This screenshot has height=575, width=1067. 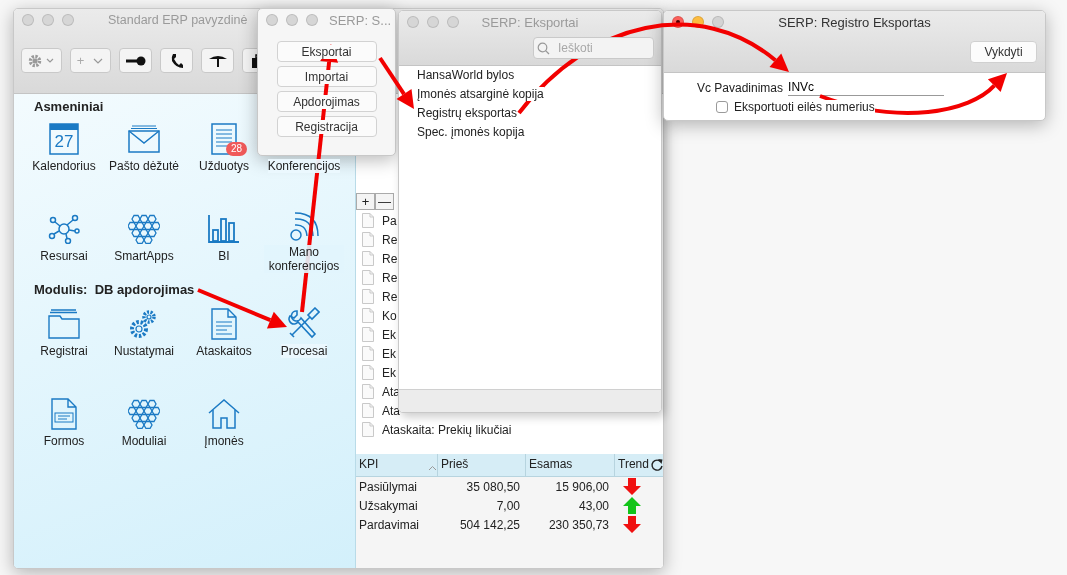 What do you see at coordinates (178, 20) in the screenshot?
I see `window-title: Standard ERP pavyzdinė` at bounding box center [178, 20].